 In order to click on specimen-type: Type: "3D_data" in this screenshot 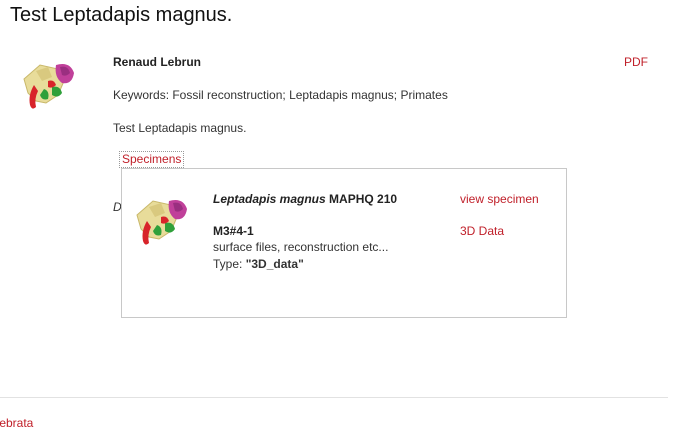, I will do `click(258, 264)`.